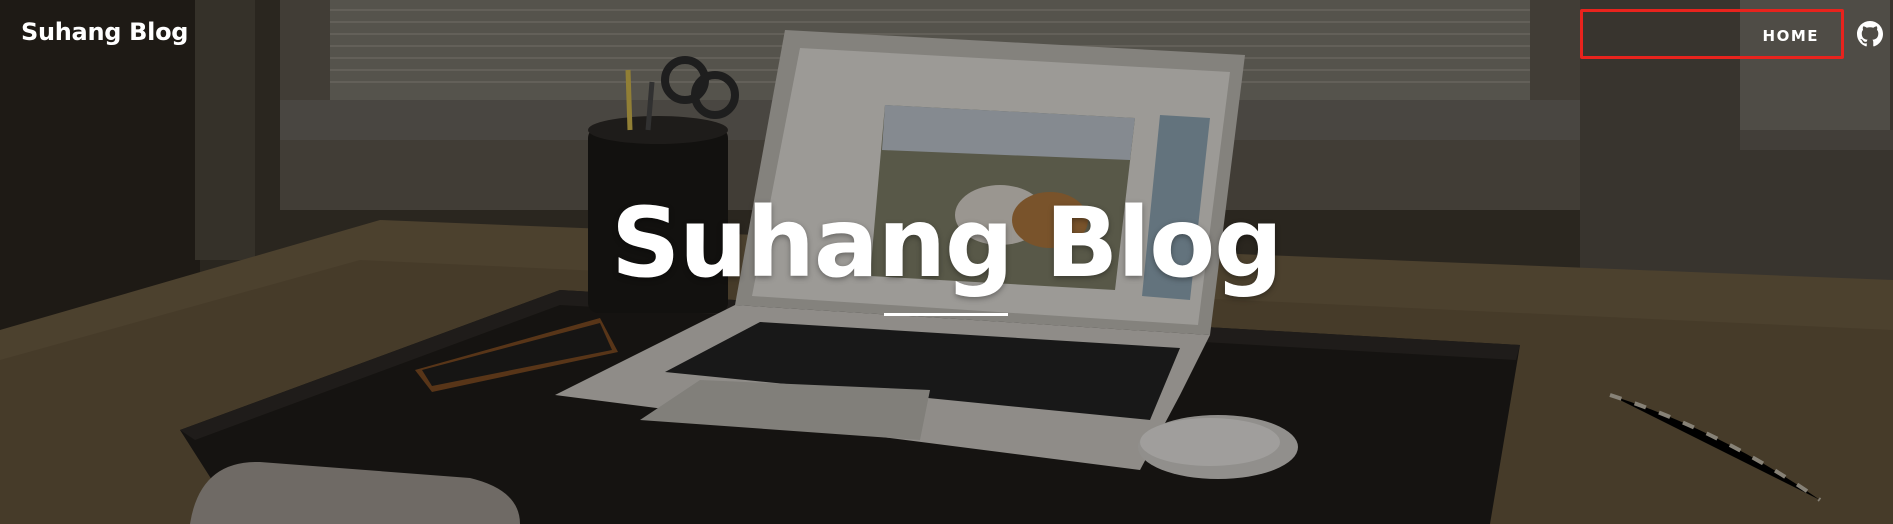 This screenshot has height=524, width=1893. What do you see at coordinates (1870, 34) in the screenshot?
I see `github-icon` at bounding box center [1870, 34].